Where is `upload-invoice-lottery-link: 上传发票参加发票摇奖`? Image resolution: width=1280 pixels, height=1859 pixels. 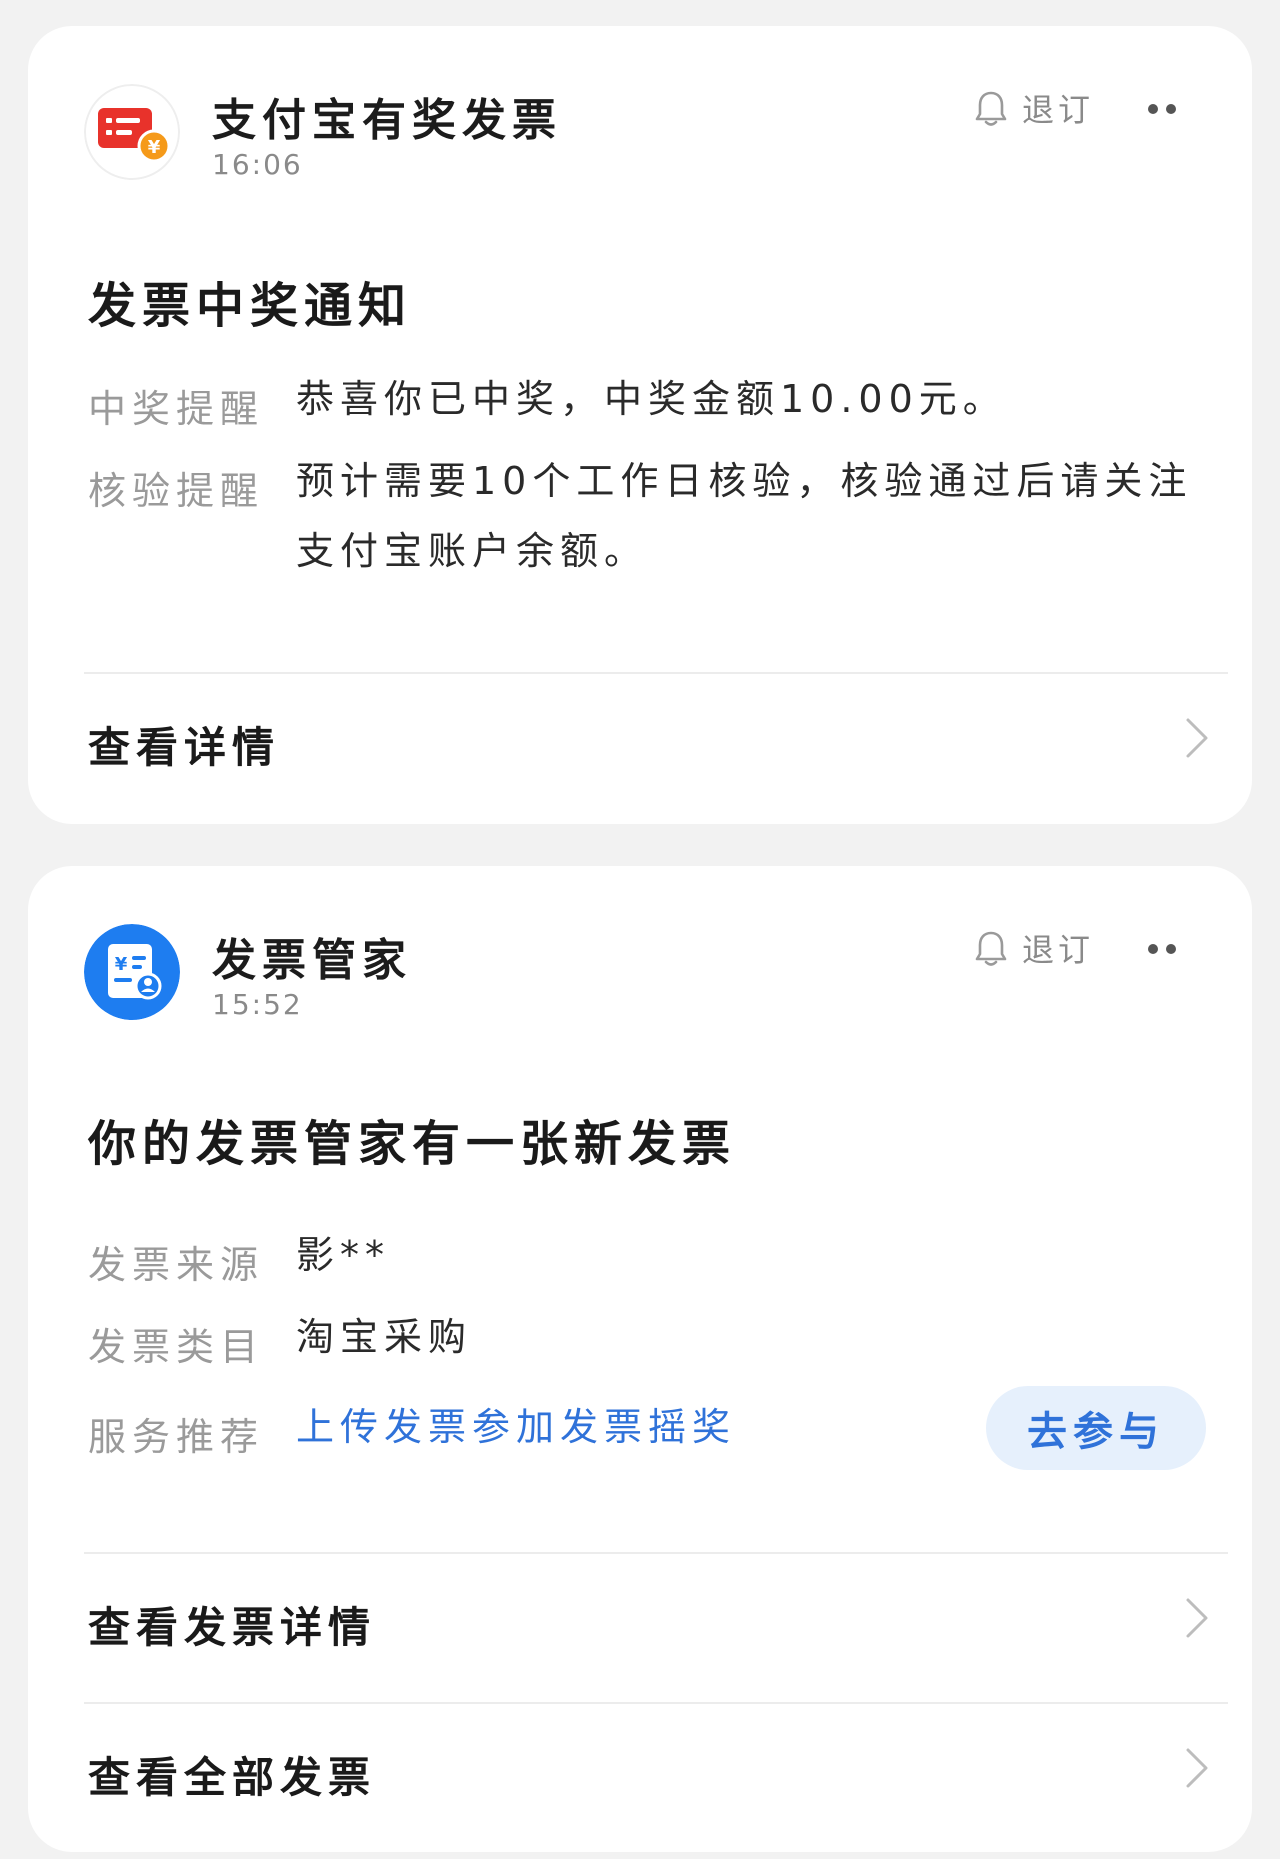 upload-invoice-lottery-link: 上传发票参加发票摇奖 is located at coordinates (516, 1427).